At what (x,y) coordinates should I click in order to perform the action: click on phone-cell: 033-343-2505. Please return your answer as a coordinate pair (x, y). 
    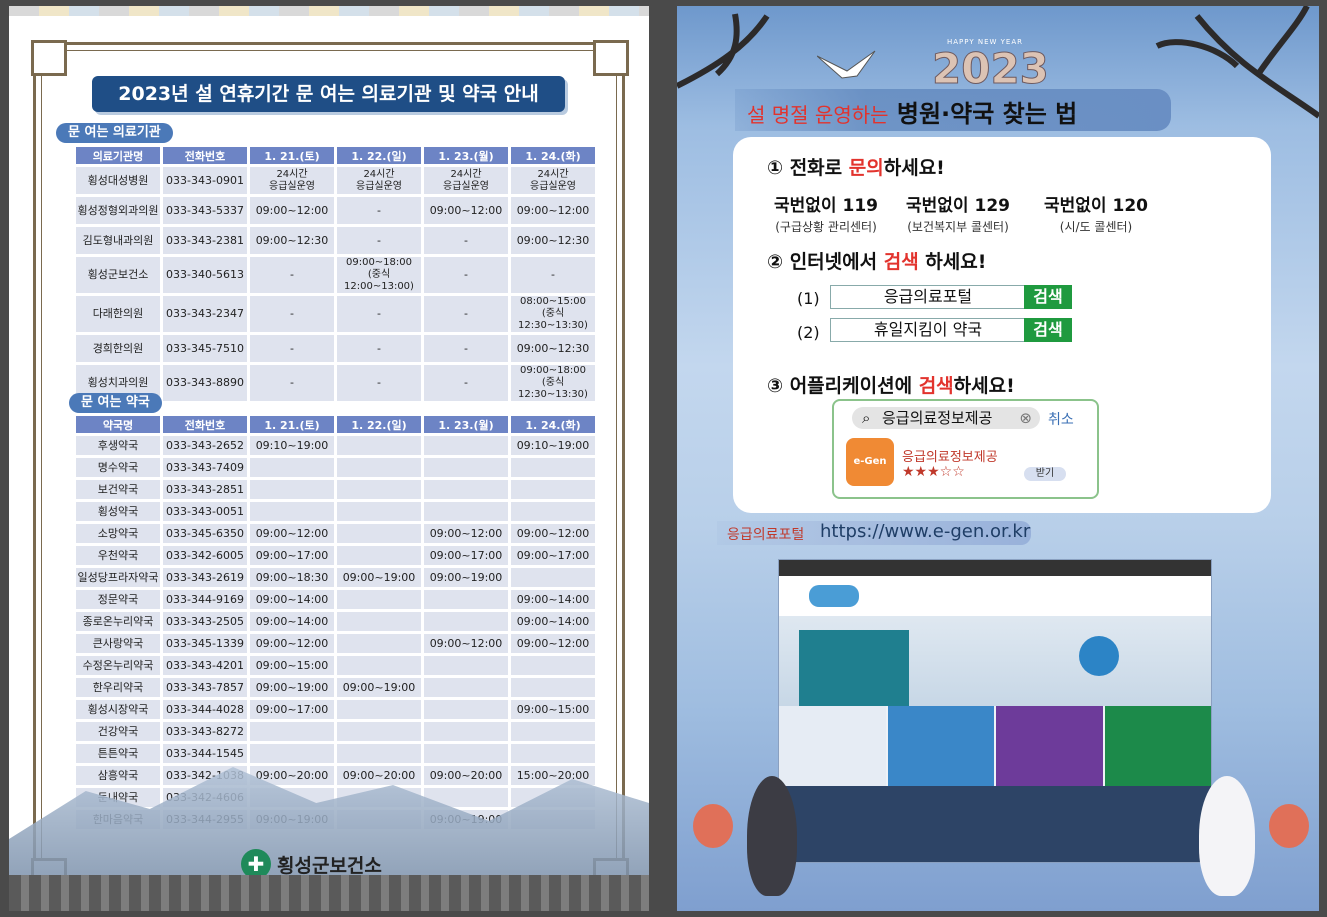
    Looking at the image, I should click on (205, 621).